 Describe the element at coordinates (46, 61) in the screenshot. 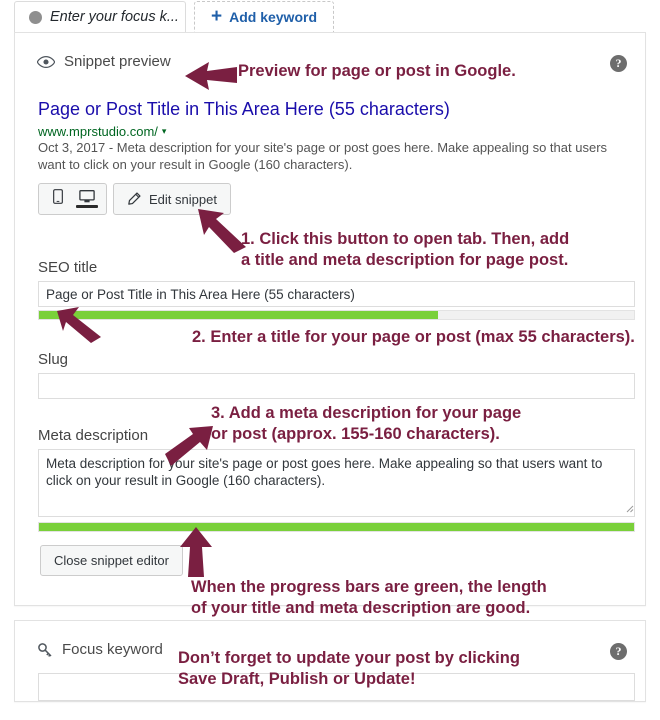

I see `eye-icon` at that location.